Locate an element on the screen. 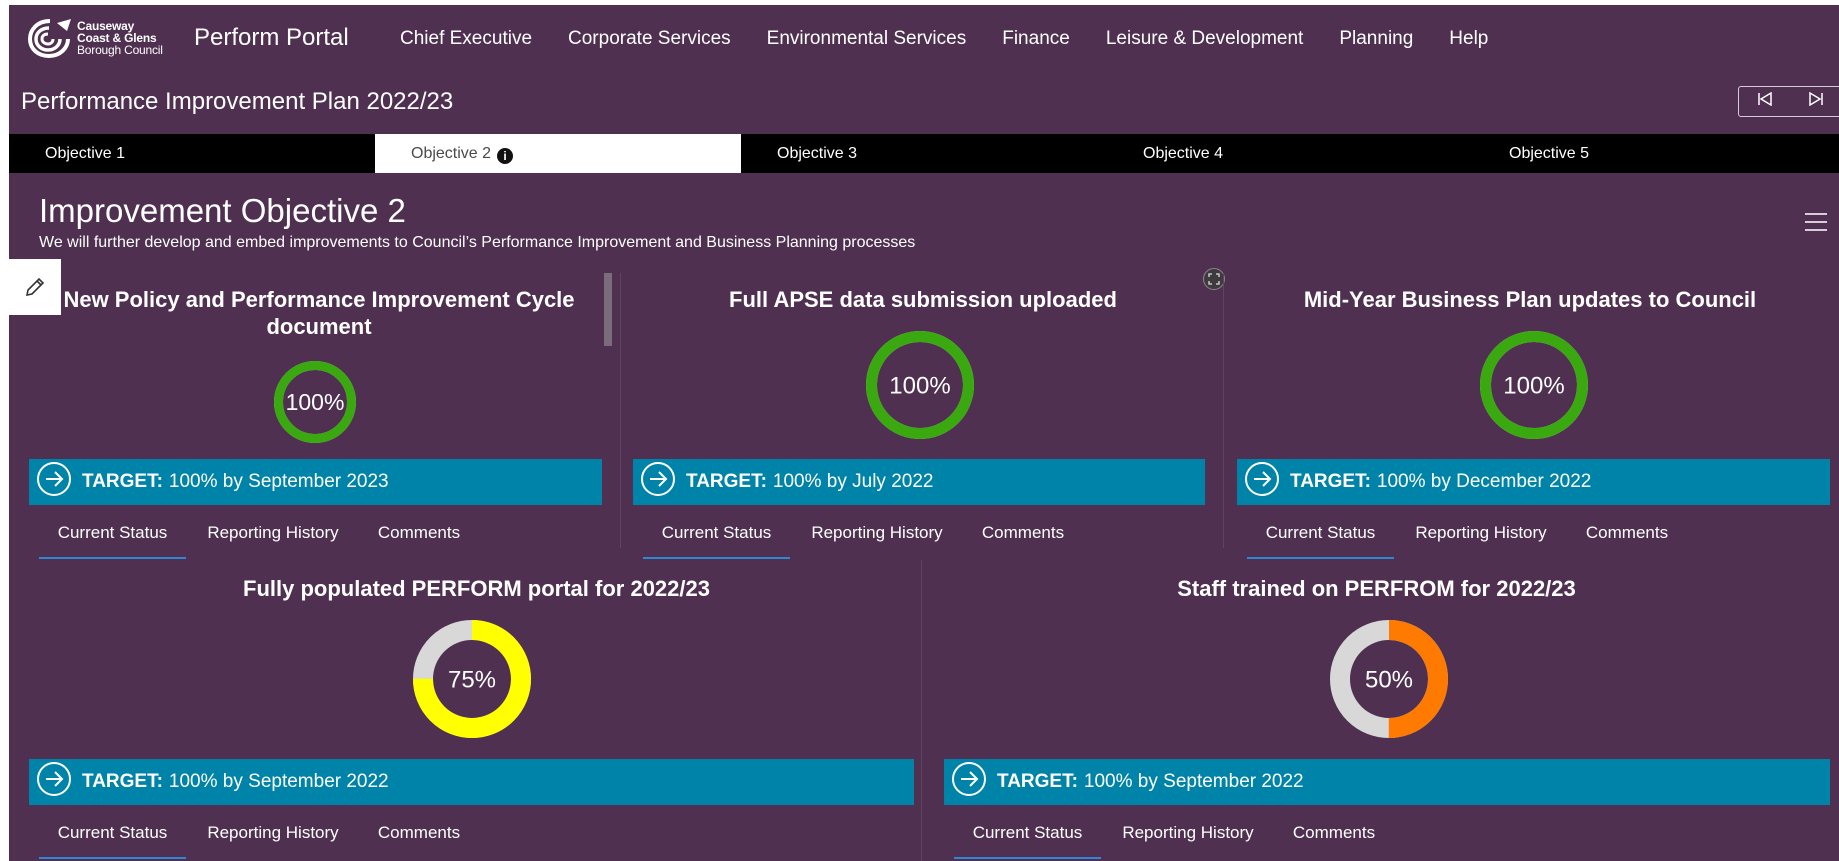  card-title: Full APSE data submission uploaded is located at coordinates (923, 299).